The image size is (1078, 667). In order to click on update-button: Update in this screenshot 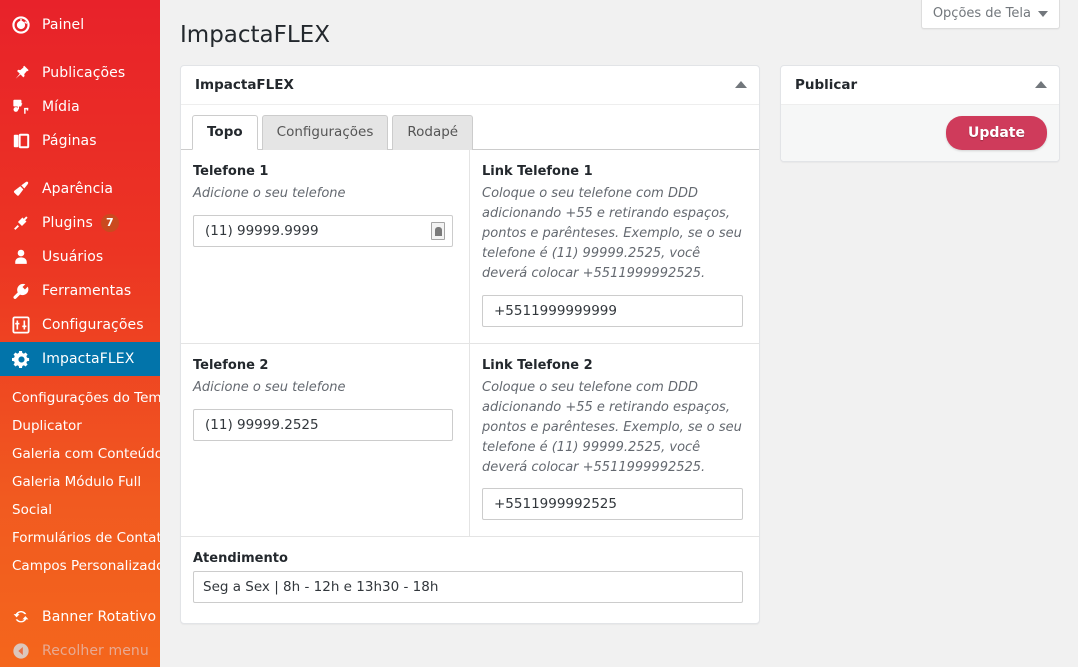, I will do `click(996, 132)`.